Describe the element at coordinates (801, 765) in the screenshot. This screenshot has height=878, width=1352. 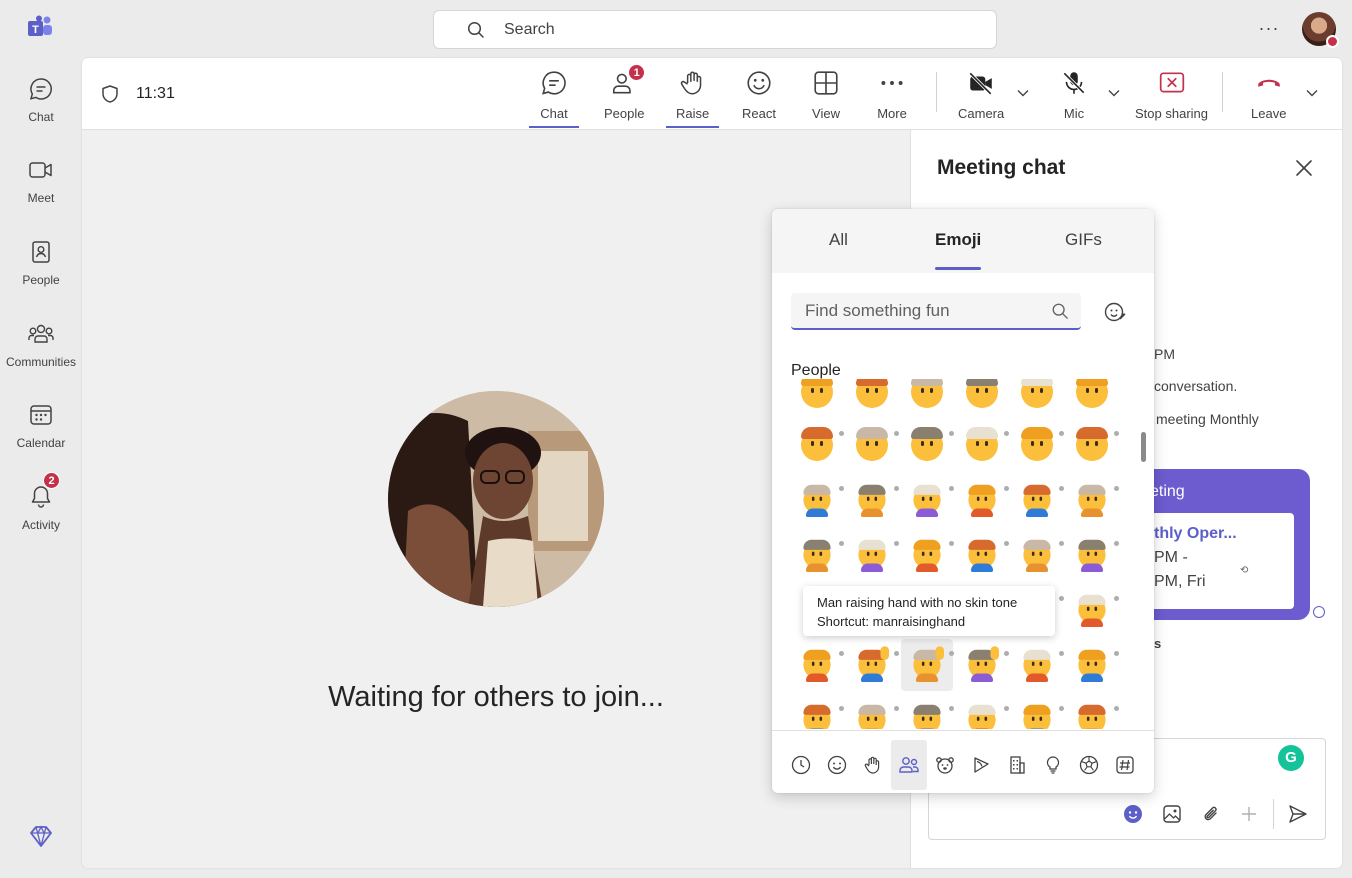
I see `category-recent-icon` at that location.